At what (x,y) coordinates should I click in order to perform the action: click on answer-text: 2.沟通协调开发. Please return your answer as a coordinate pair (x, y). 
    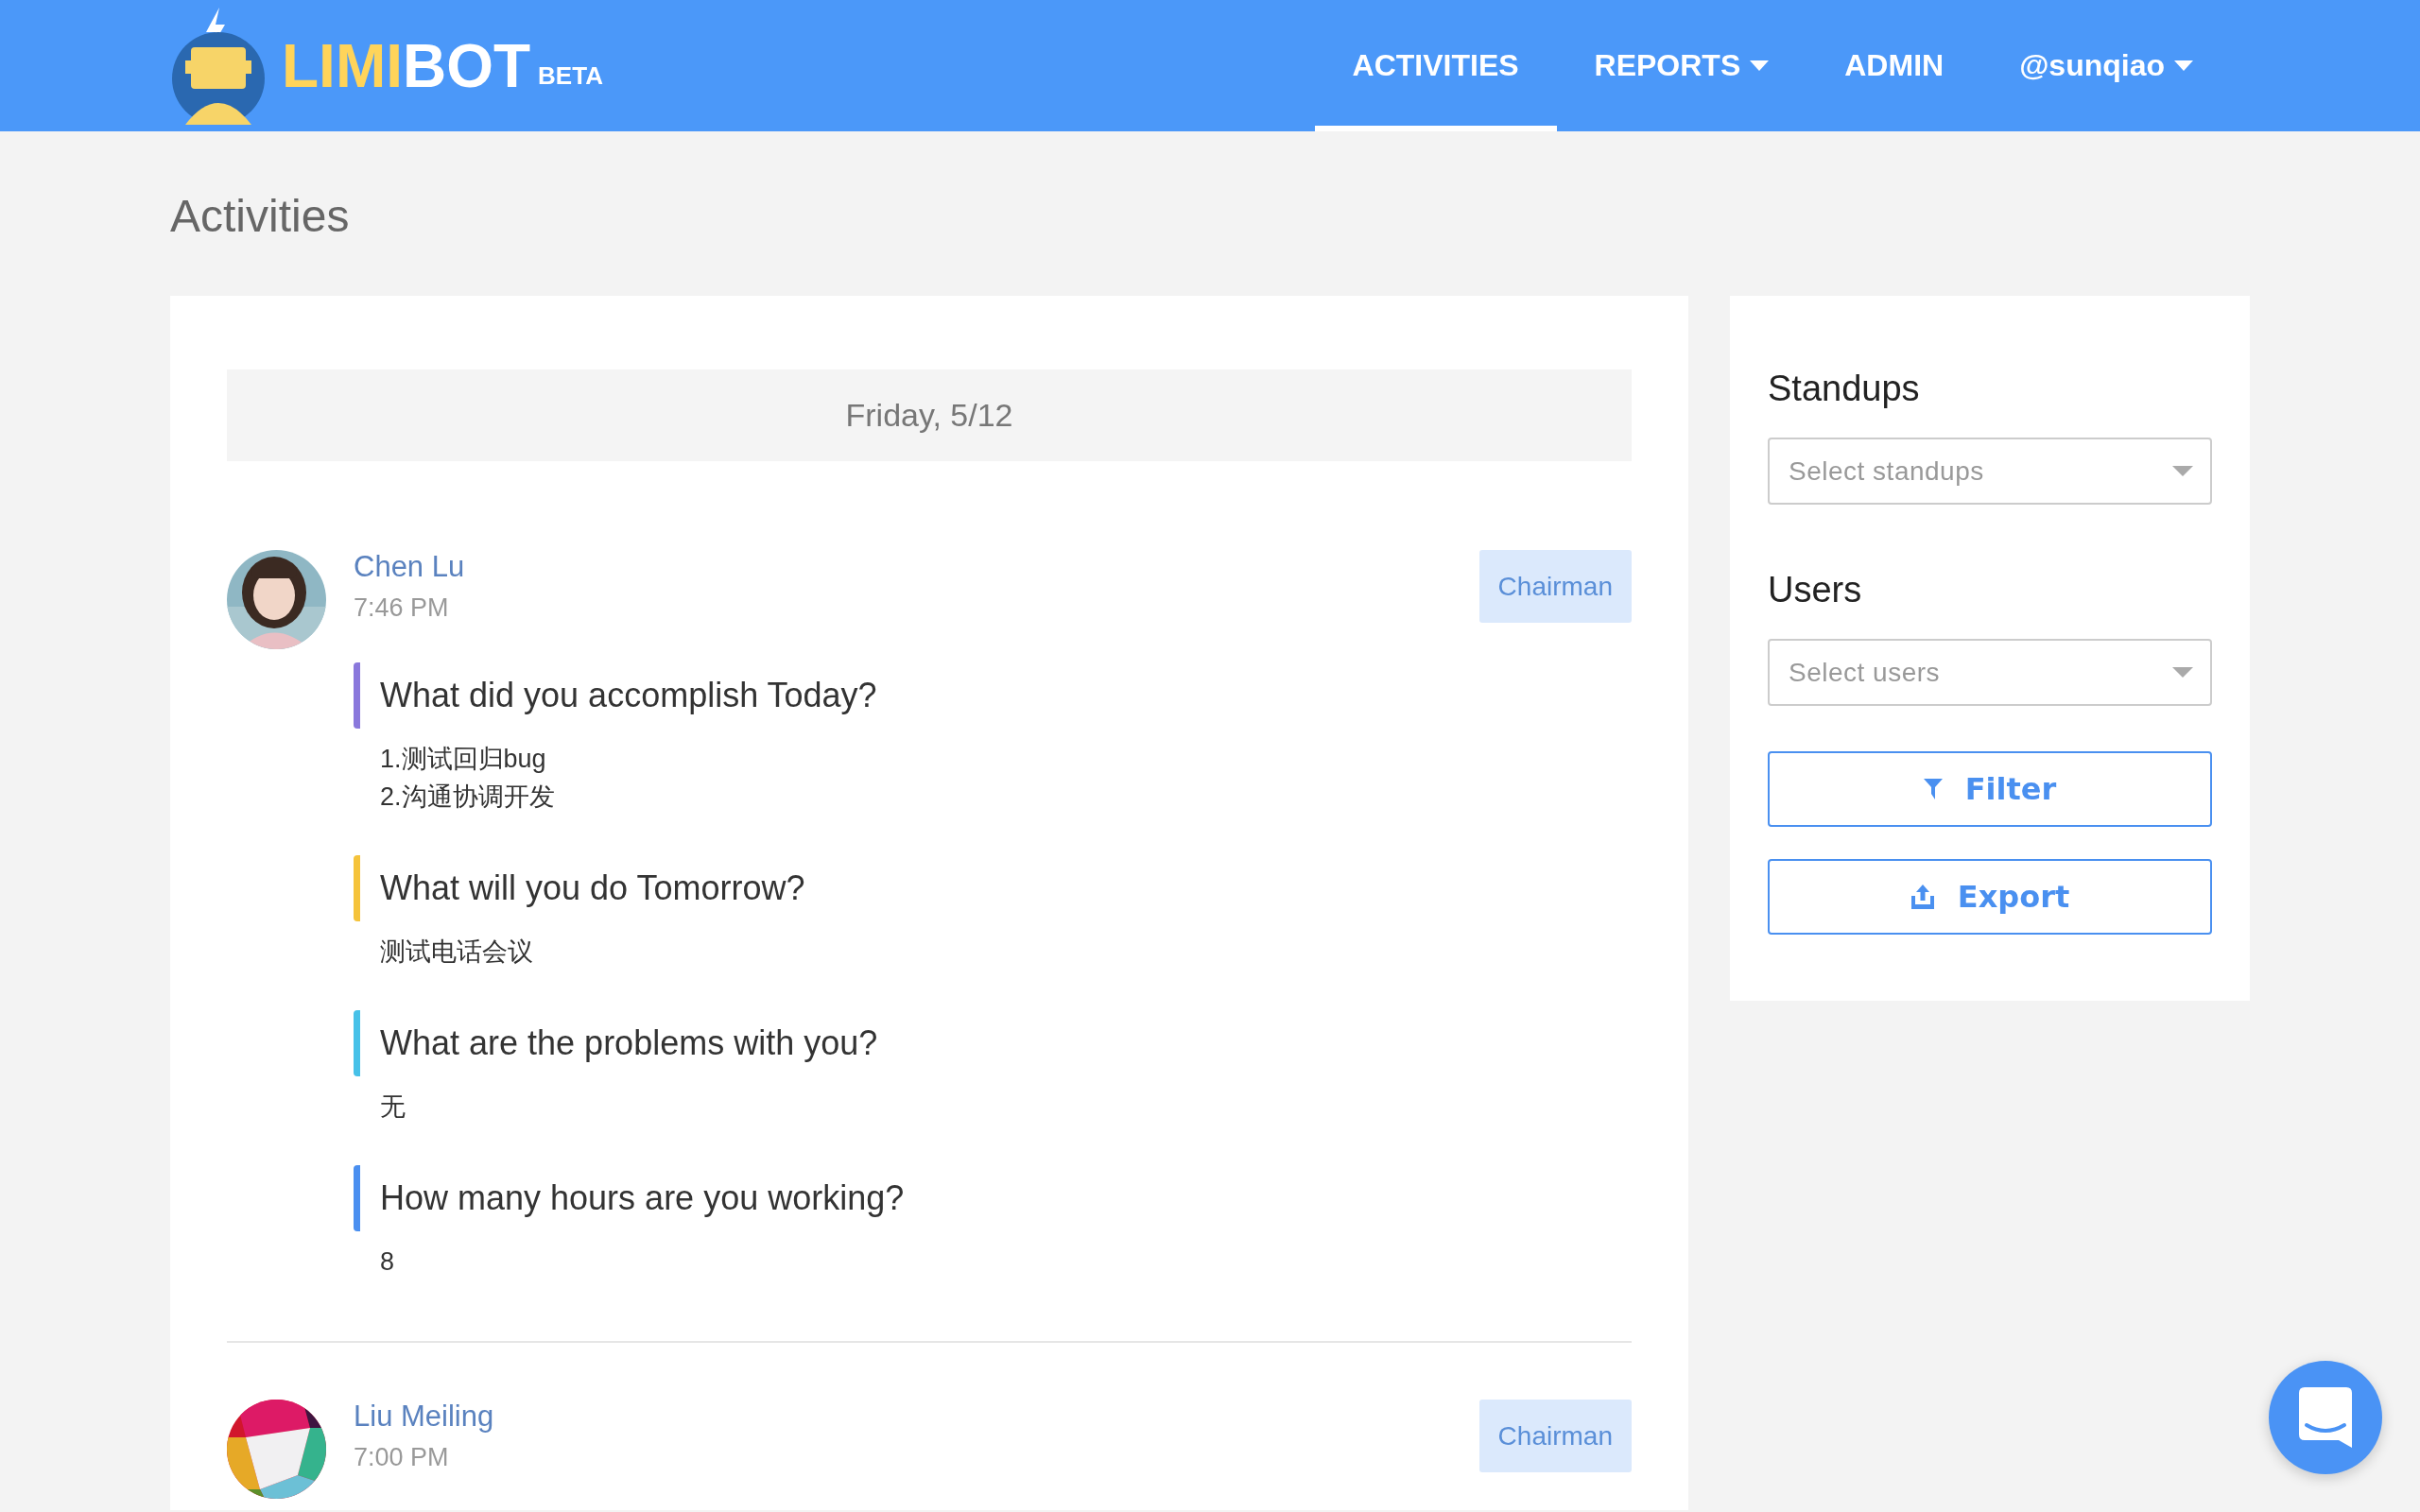
    Looking at the image, I should click on (468, 797).